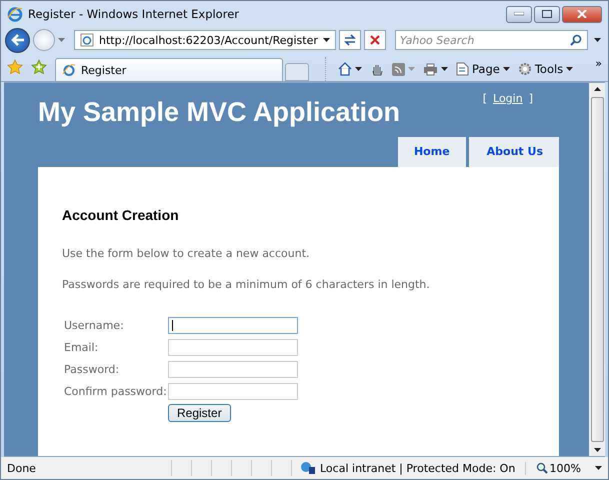  What do you see at coordinates (398, 69) in the screenshot?
I see `feed-icon` at bounding box center [398, 69].